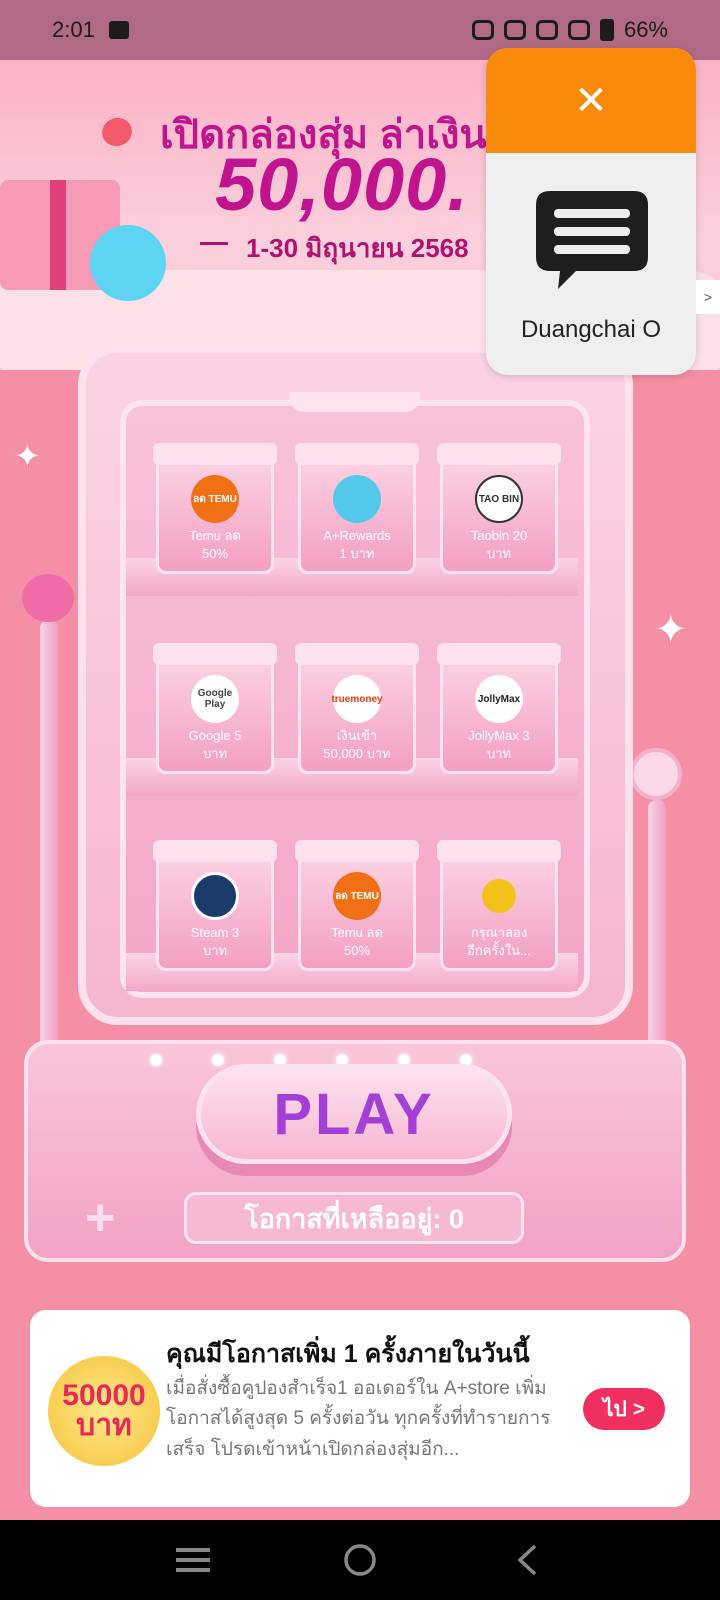 The image size is (720, 1600). I want to click on left-pole, so click(49, 855).